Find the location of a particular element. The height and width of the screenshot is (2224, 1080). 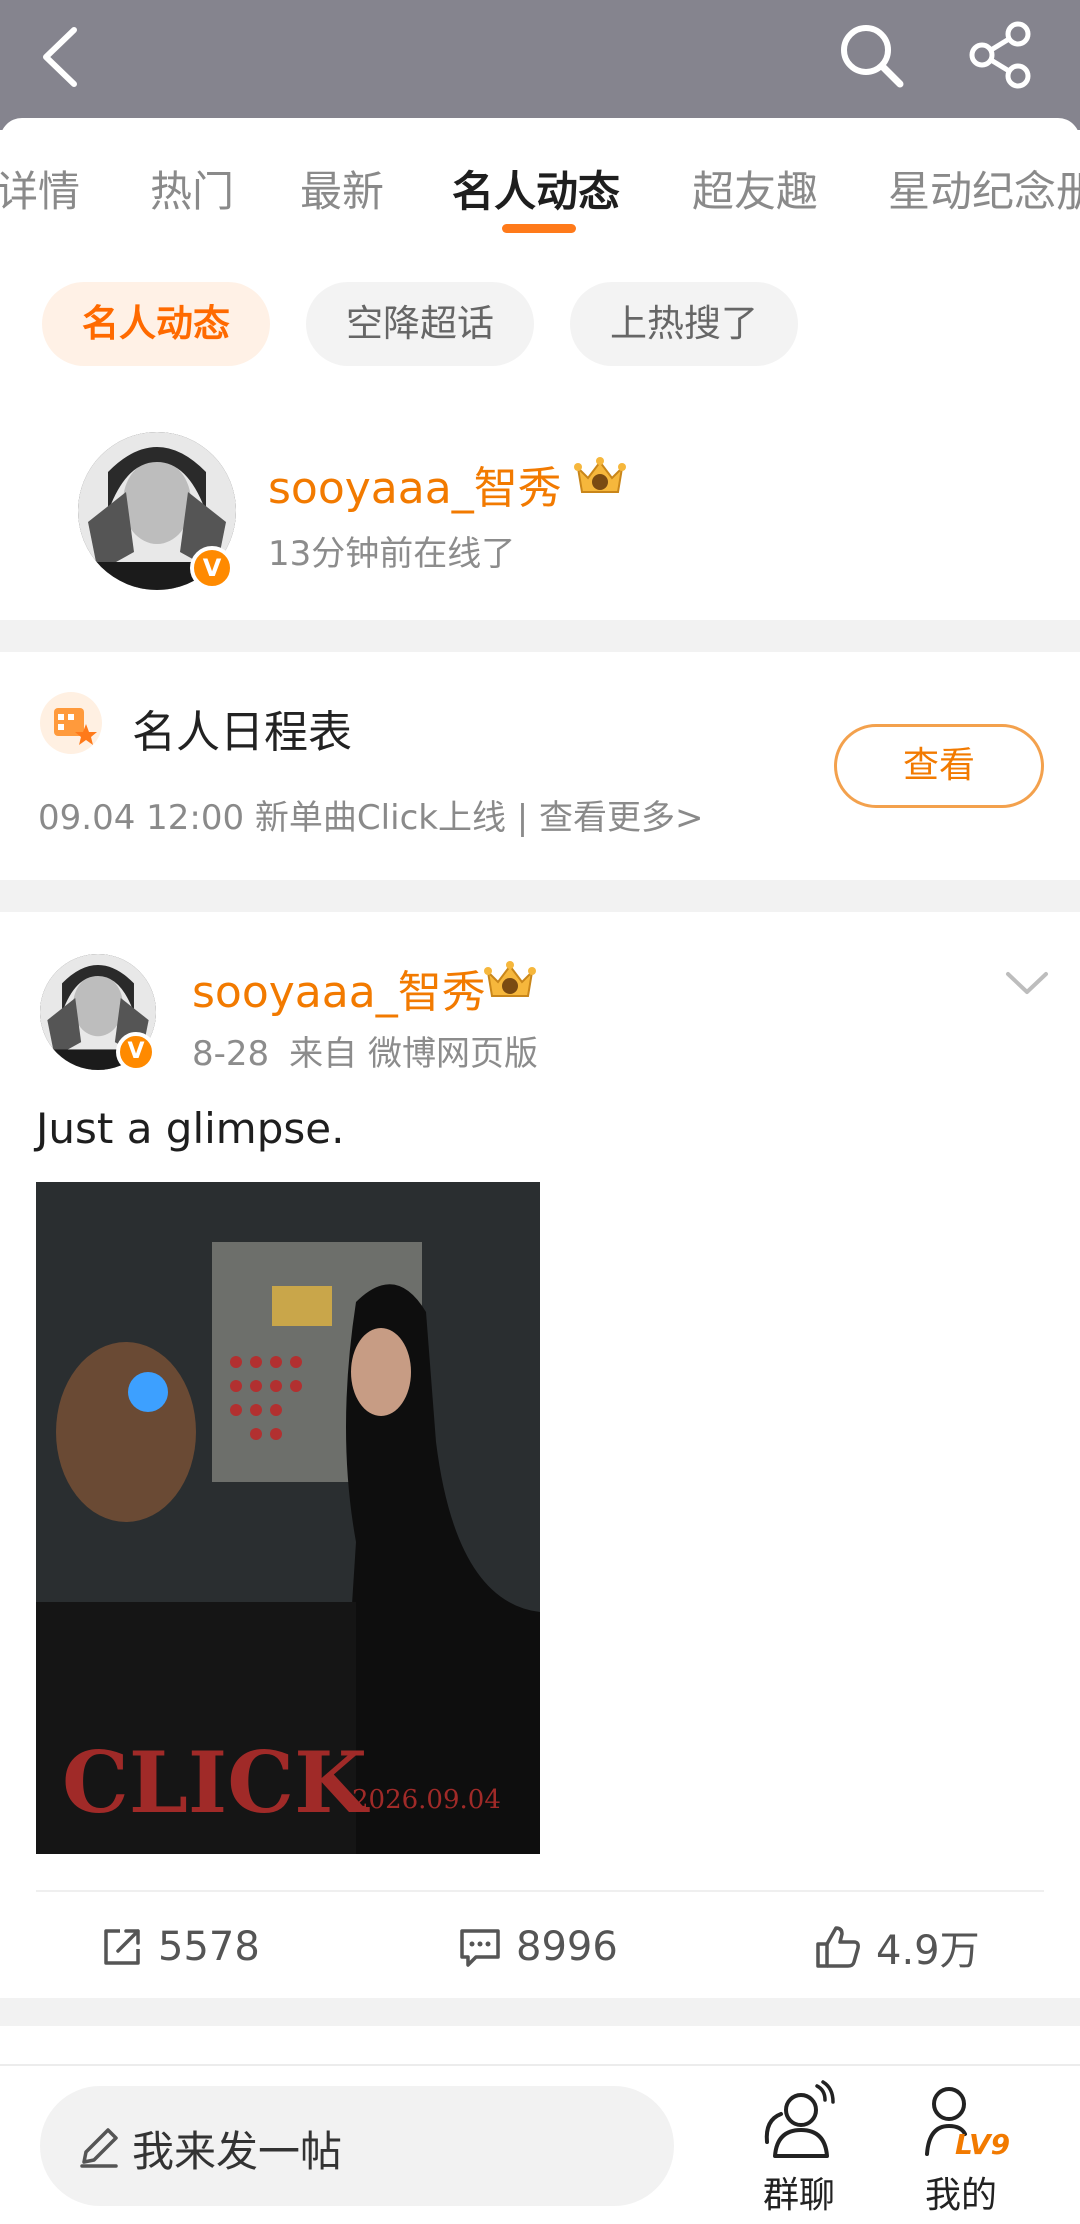

nav-group-chat-label: 群聊 is located at coordinates (798, 2195).